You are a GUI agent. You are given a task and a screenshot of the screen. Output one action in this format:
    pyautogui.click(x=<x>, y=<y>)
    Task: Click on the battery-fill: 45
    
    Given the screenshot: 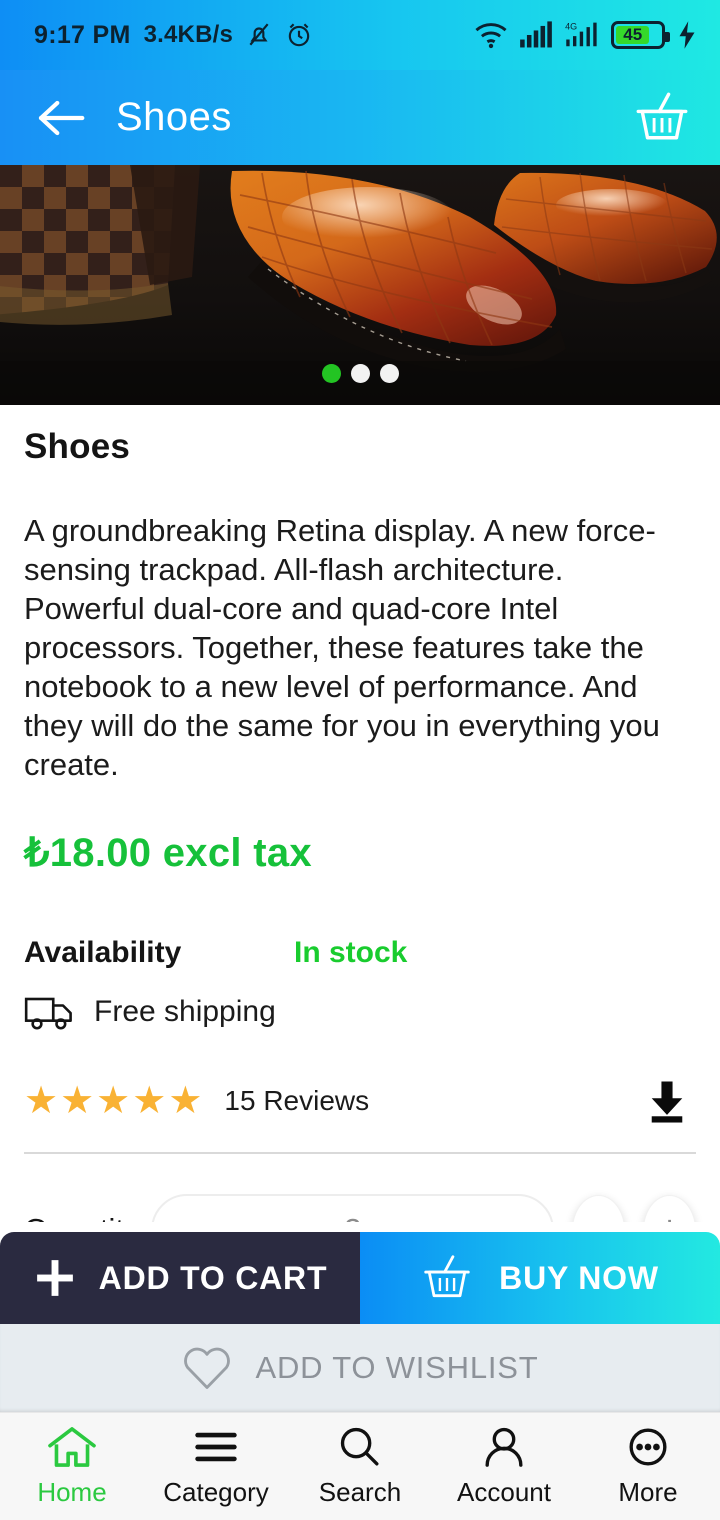 What is the action you would take?
    pyautogui.click(x=633, y=34)
    